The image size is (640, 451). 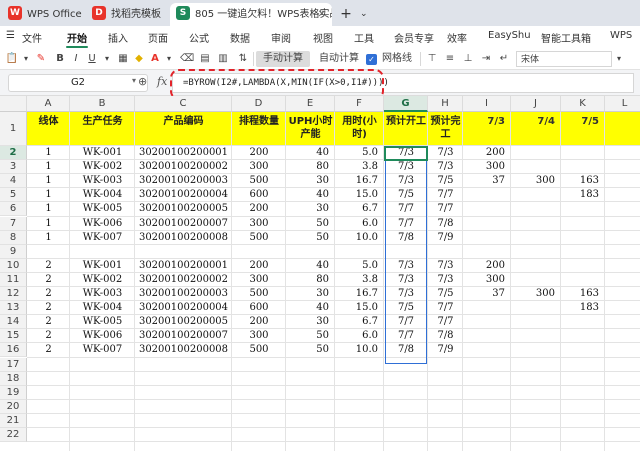 I want to click on new-tab-button: +, so click(x=346, y=14).